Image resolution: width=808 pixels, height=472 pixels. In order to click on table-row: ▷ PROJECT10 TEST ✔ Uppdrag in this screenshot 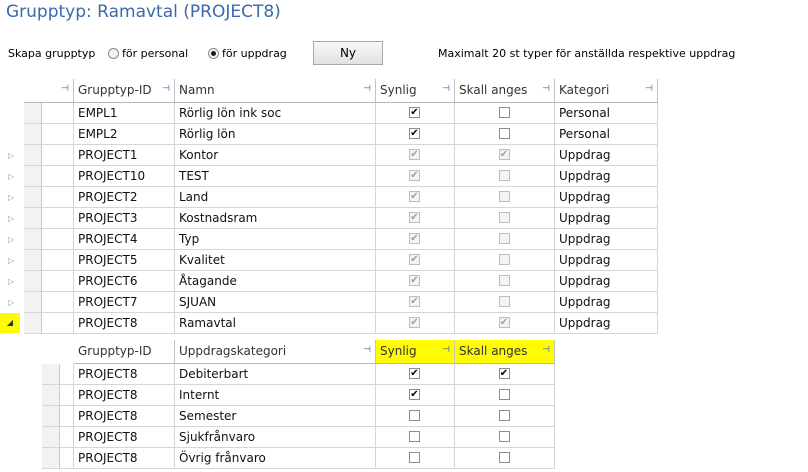, I will do `click(329, 176)`.